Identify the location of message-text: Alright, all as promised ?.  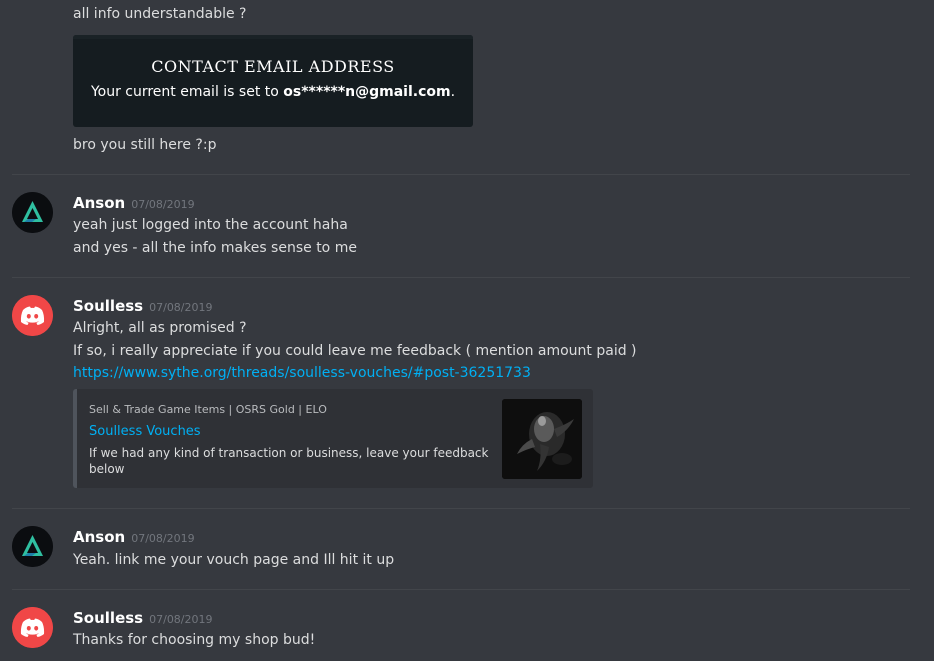
(160, 328).